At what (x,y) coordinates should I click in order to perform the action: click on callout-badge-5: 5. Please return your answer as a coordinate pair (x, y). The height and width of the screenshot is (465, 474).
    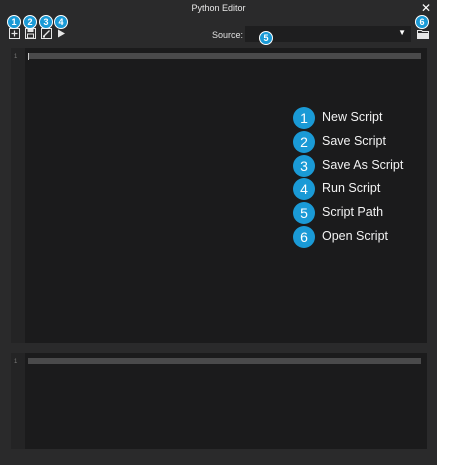
    Looking at the image, I should click on (266, 38).